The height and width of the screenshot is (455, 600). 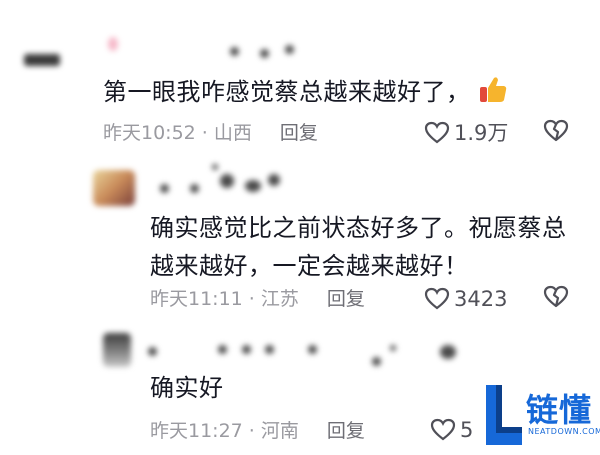 I want to click on like-count: 5, so click(x=467, y=430).